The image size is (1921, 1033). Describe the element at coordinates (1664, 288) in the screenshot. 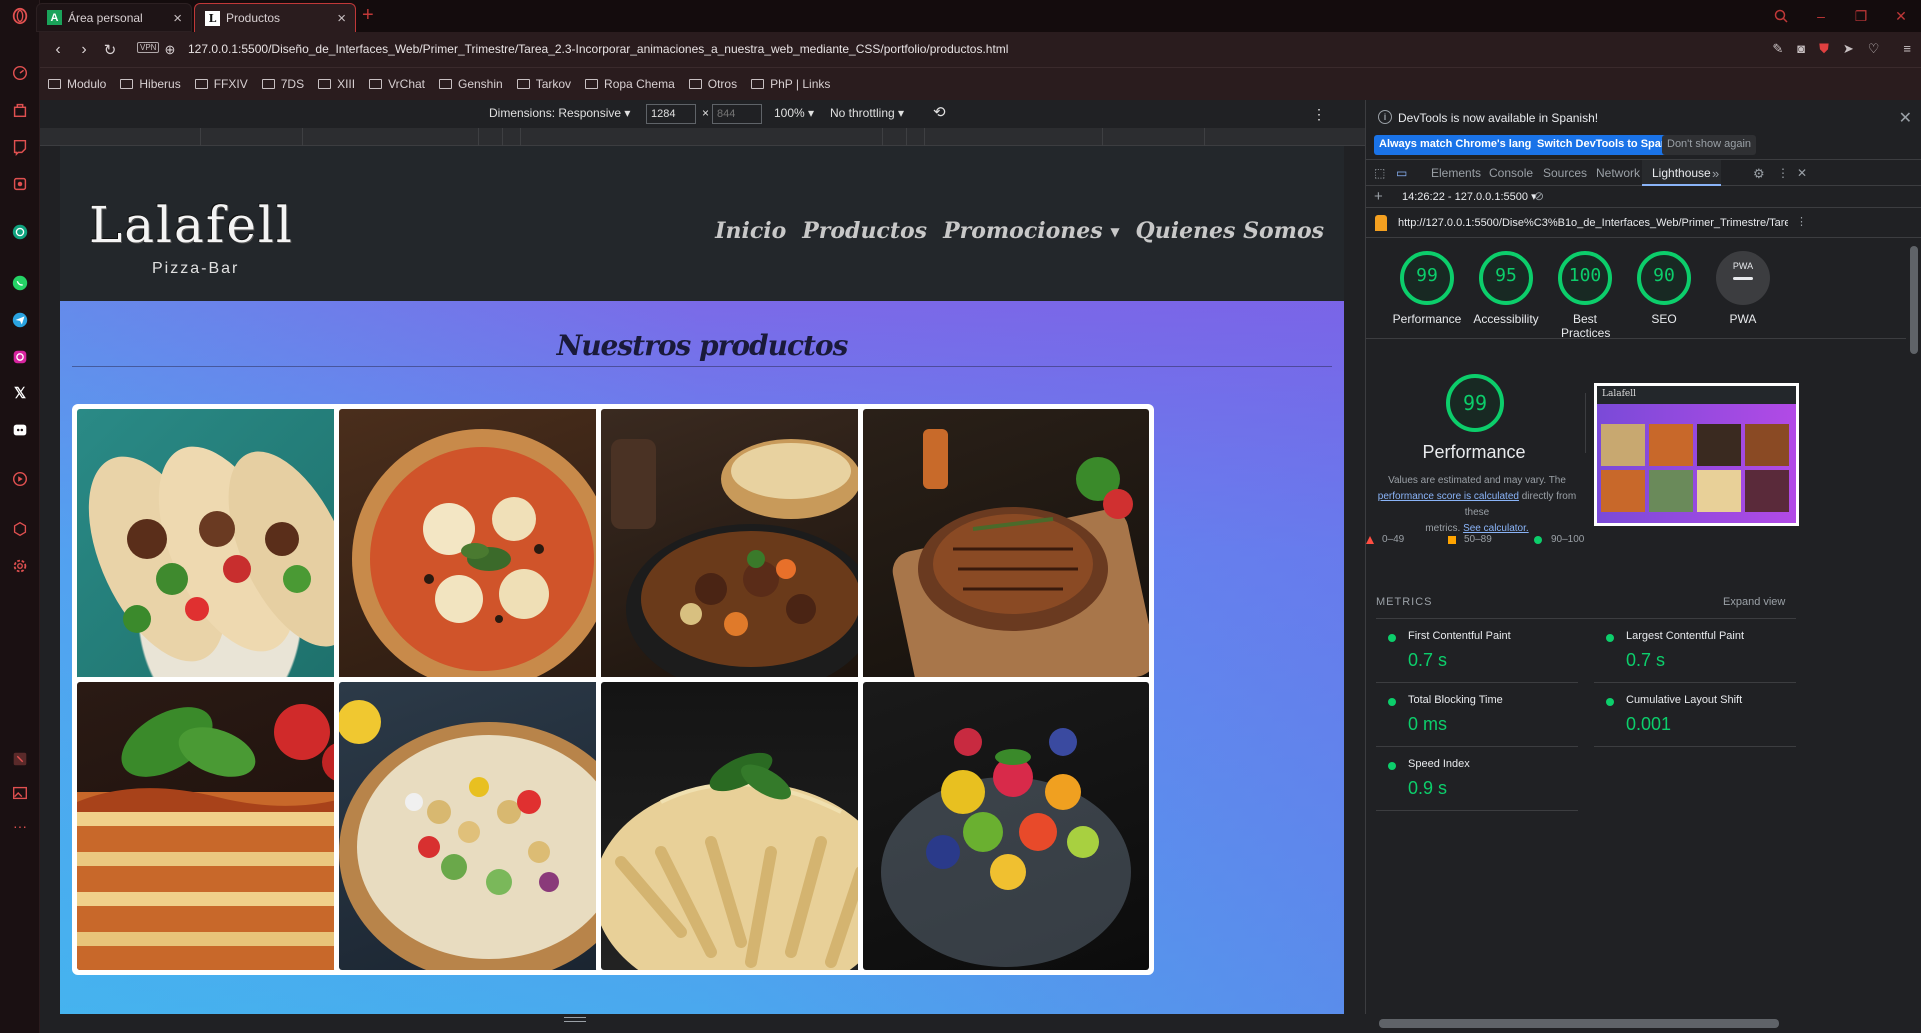

I see `seo-gauge: 90 SEO` at that location.